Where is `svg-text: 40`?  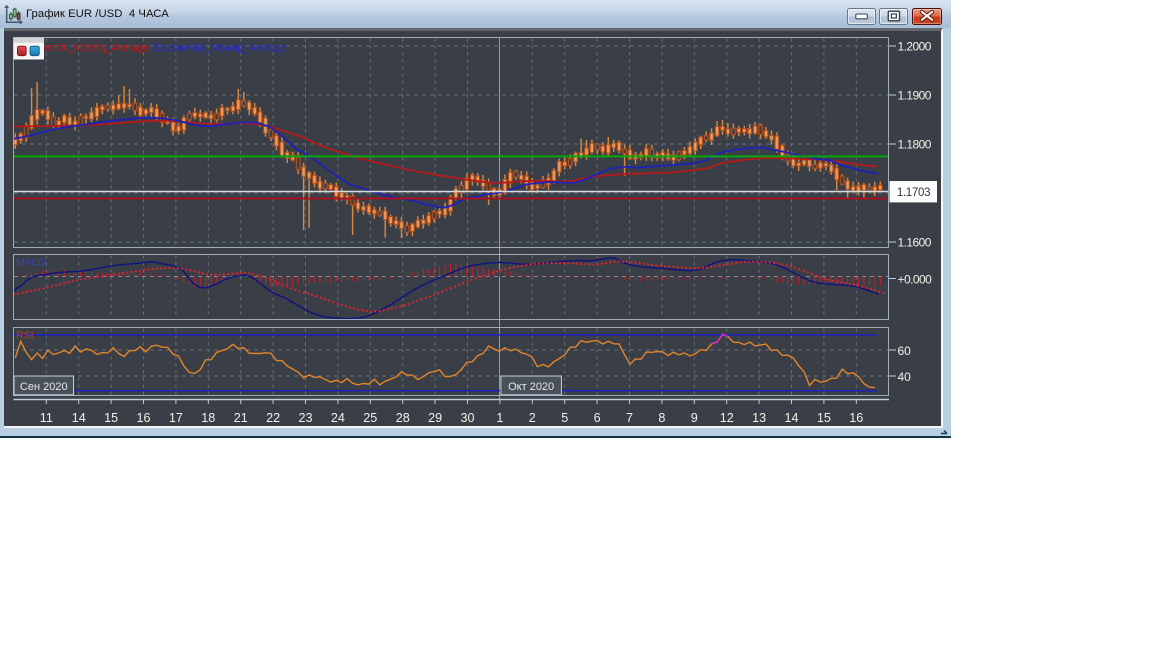
svg-text: 40 is located at coordinates (905, 377).